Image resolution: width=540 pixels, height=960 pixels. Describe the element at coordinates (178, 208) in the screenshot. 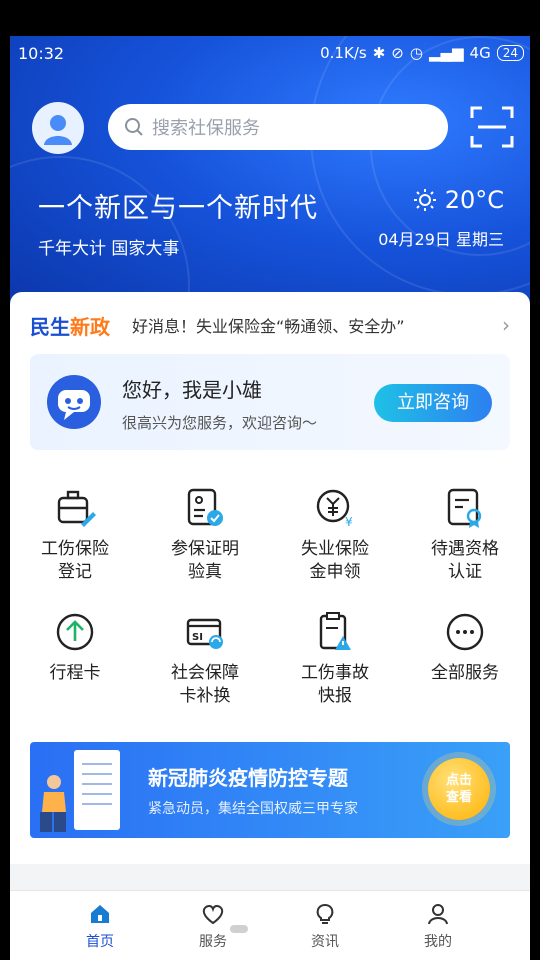

I see `hero-slogan: 一个新区与一个新时代` at that location.